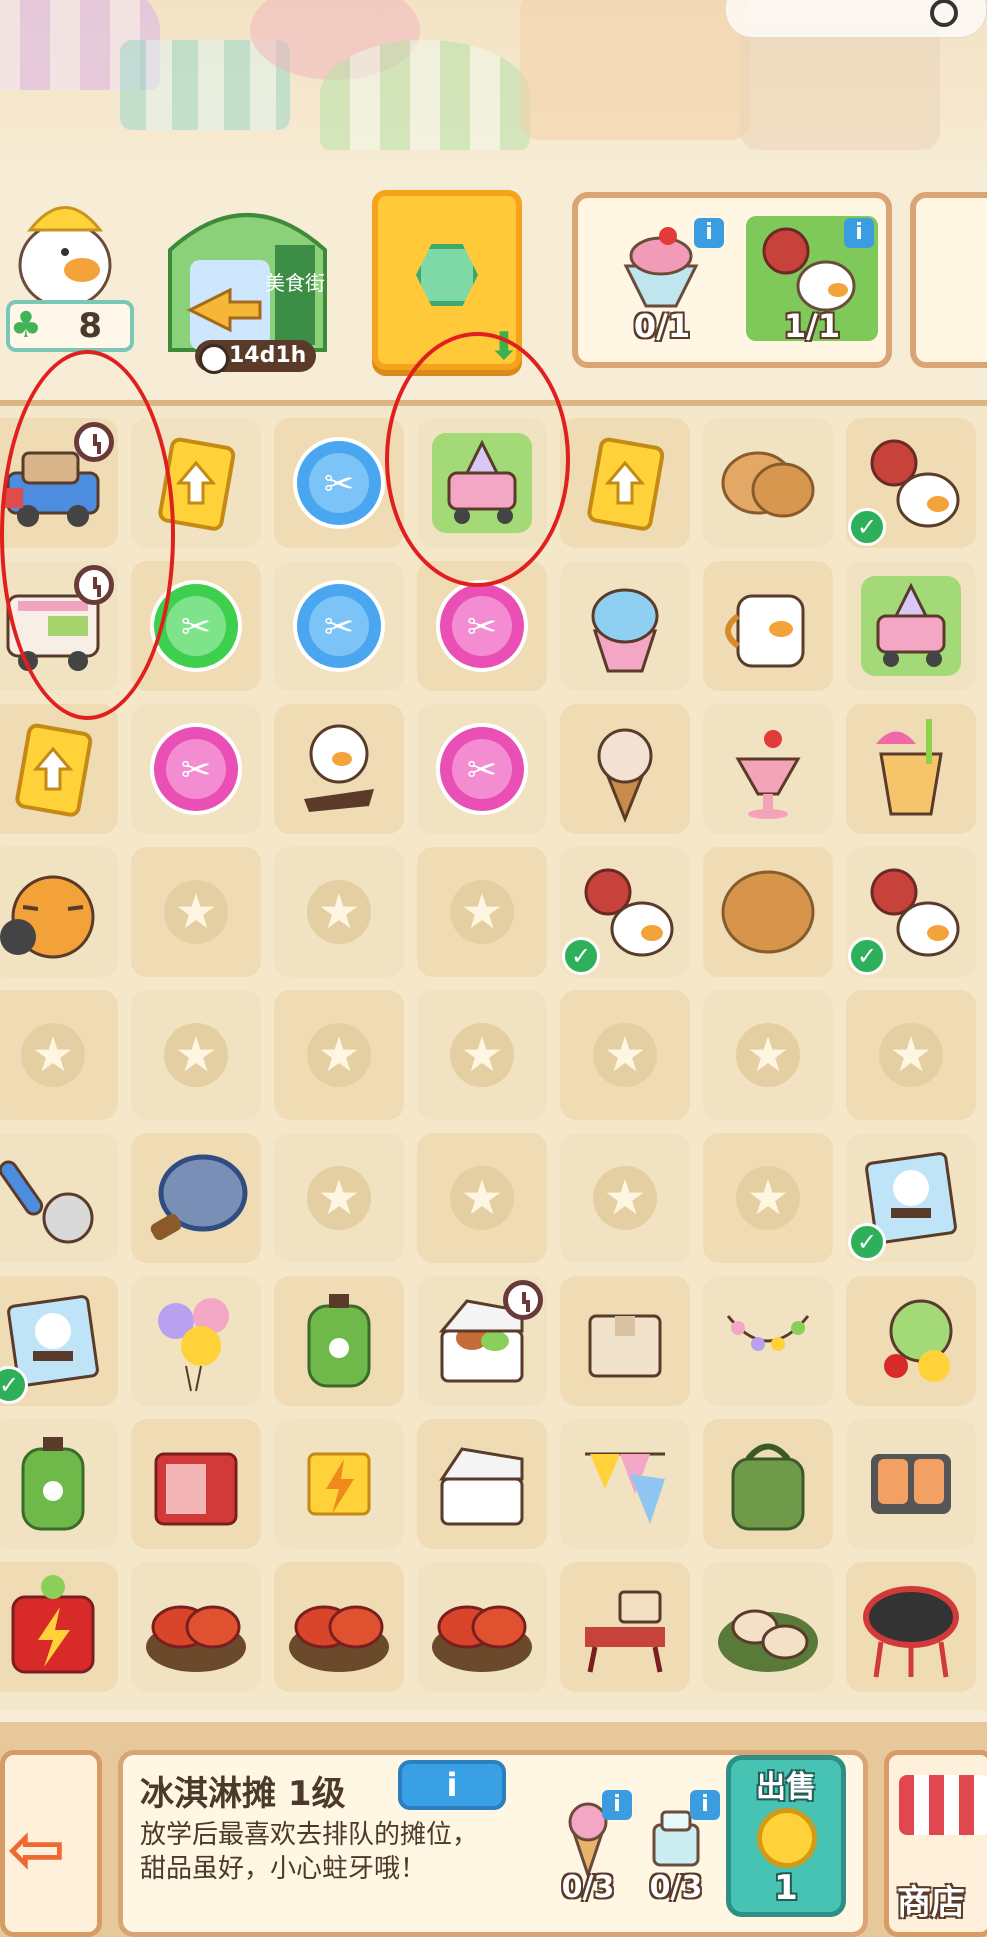 This screenshot has width=987, height=1937. I want to click on flatbread-icon, so click(768, 912).